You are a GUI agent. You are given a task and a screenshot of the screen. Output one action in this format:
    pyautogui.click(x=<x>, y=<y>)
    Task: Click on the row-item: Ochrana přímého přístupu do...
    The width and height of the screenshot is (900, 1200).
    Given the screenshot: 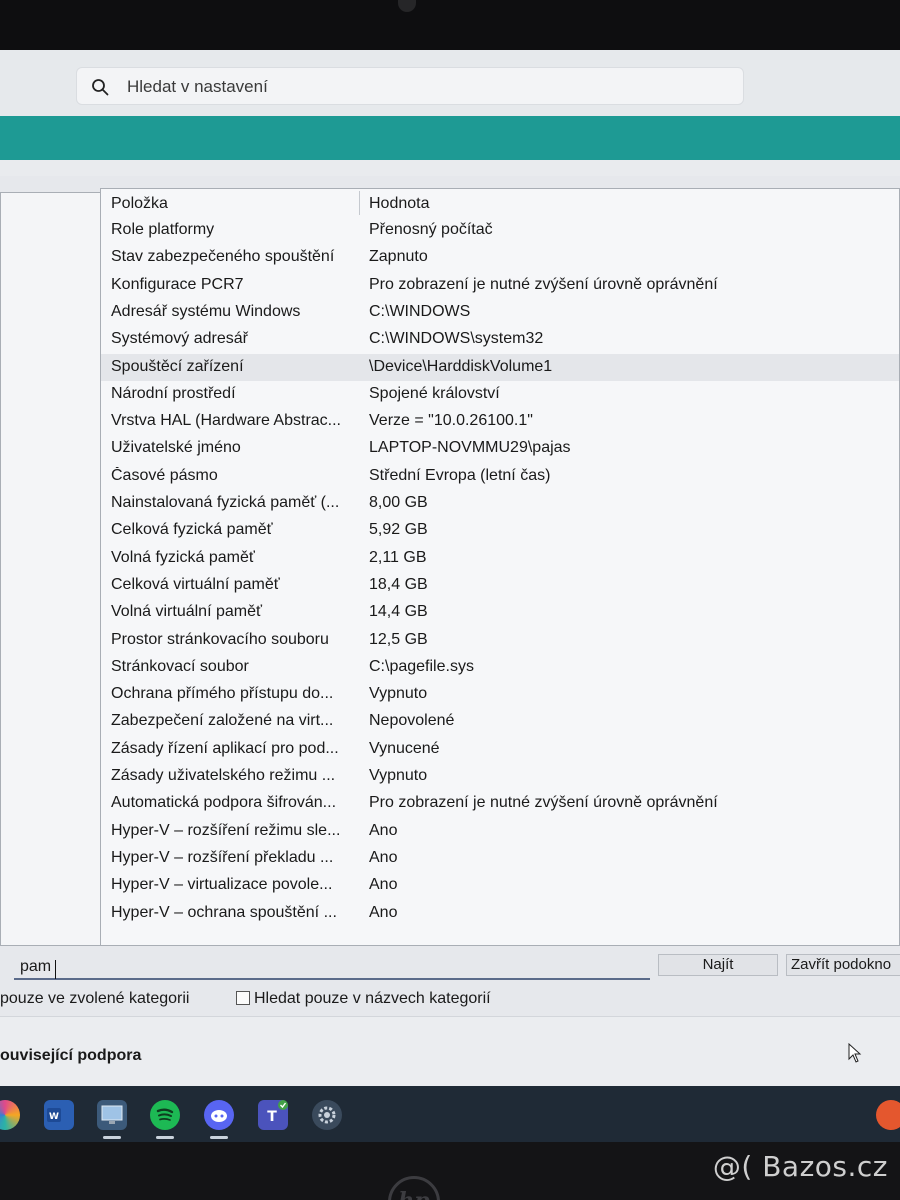 What is the action you would take?
    pyautogui.click(x=222, y=694)
    